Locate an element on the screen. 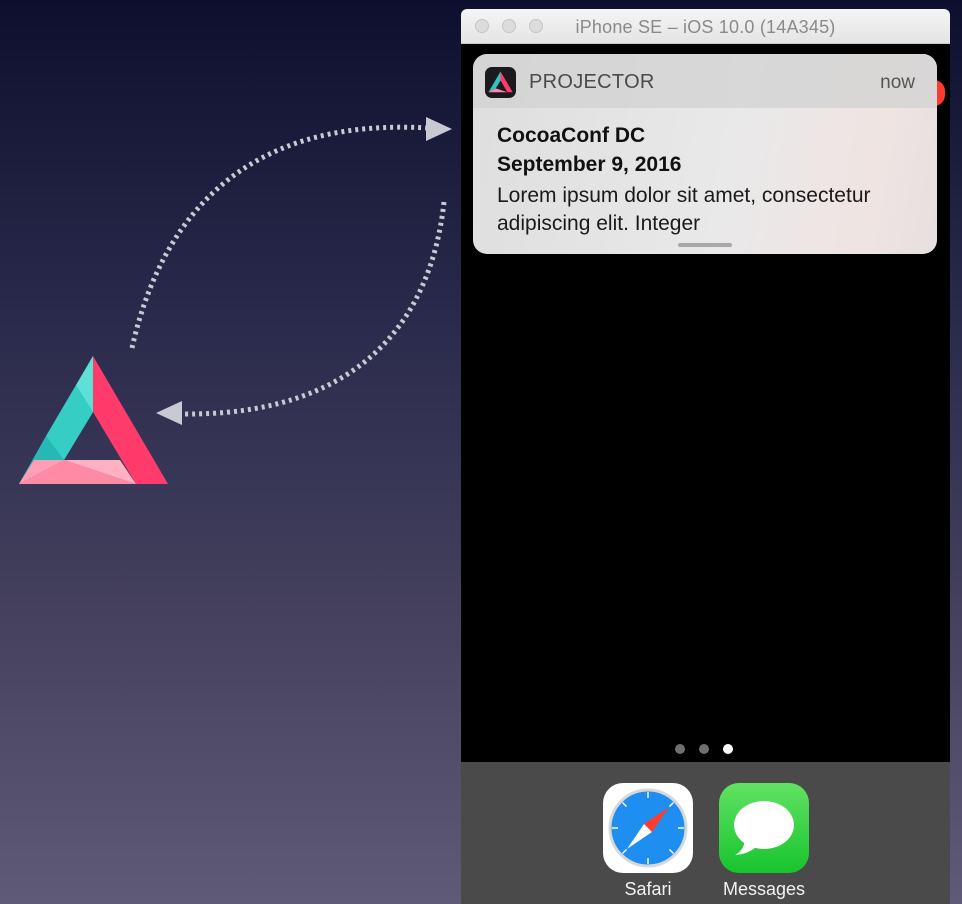 This screenshot has height=904, width=962. page-dot-current is located at coordinates (728, 749).